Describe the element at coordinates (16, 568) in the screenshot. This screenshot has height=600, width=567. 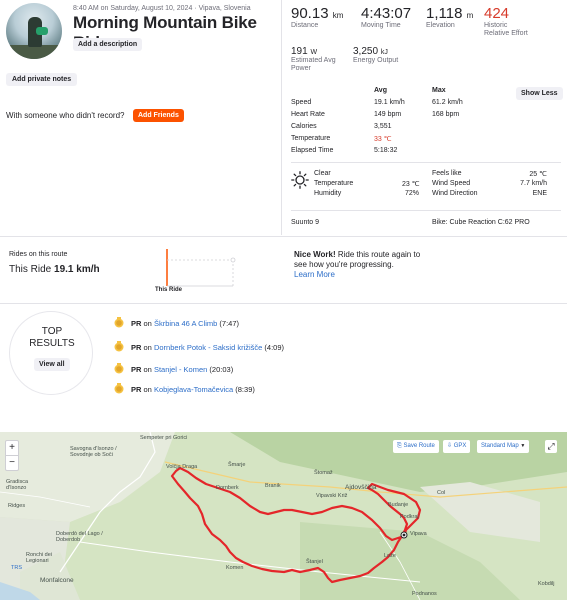
I see `map-place-label: TRS` at that location.